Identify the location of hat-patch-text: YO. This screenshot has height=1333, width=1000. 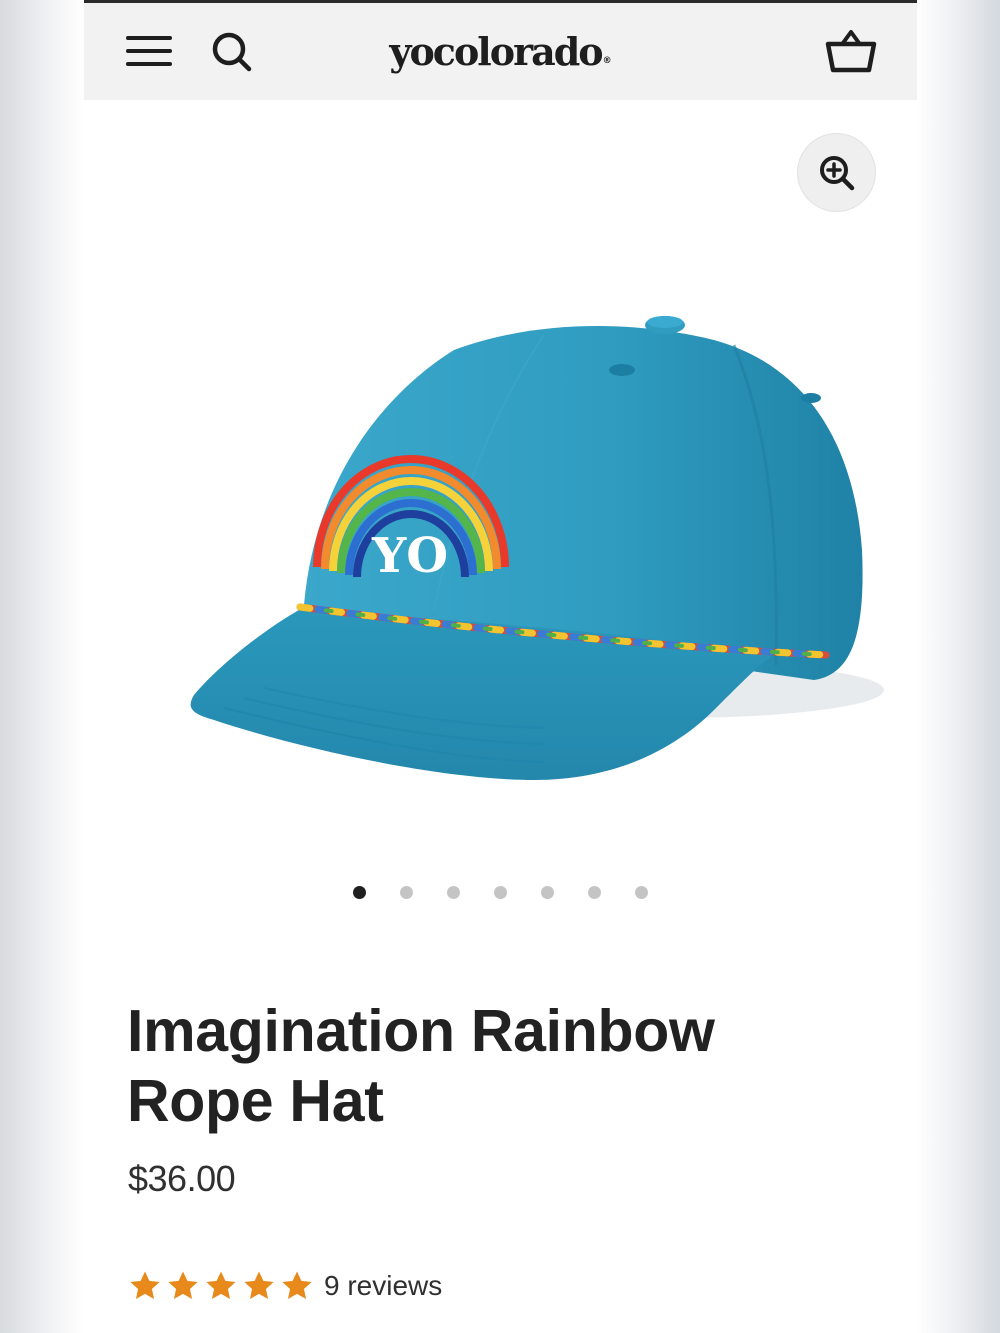
(409, 556).